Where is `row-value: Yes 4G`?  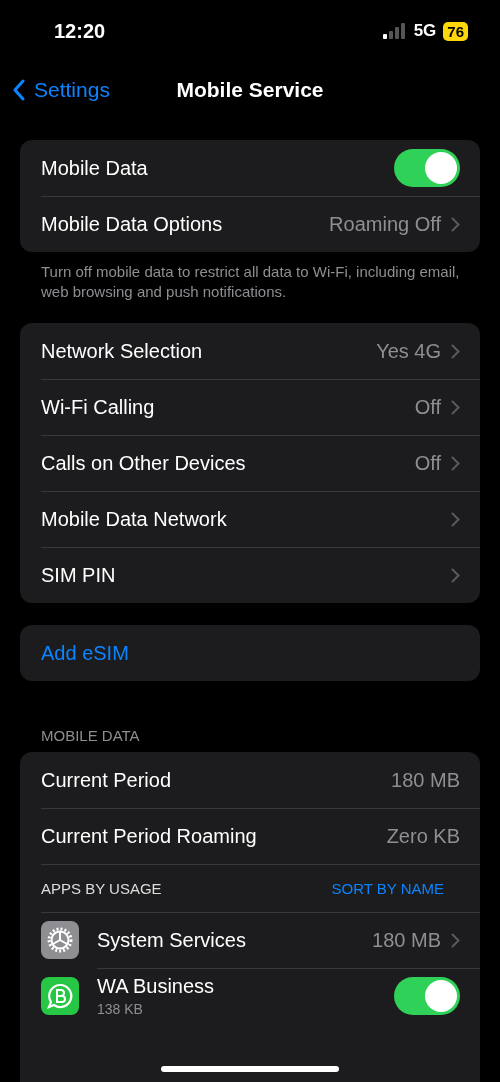 row-value: Yes 4G is located at coordinates (408, 351).